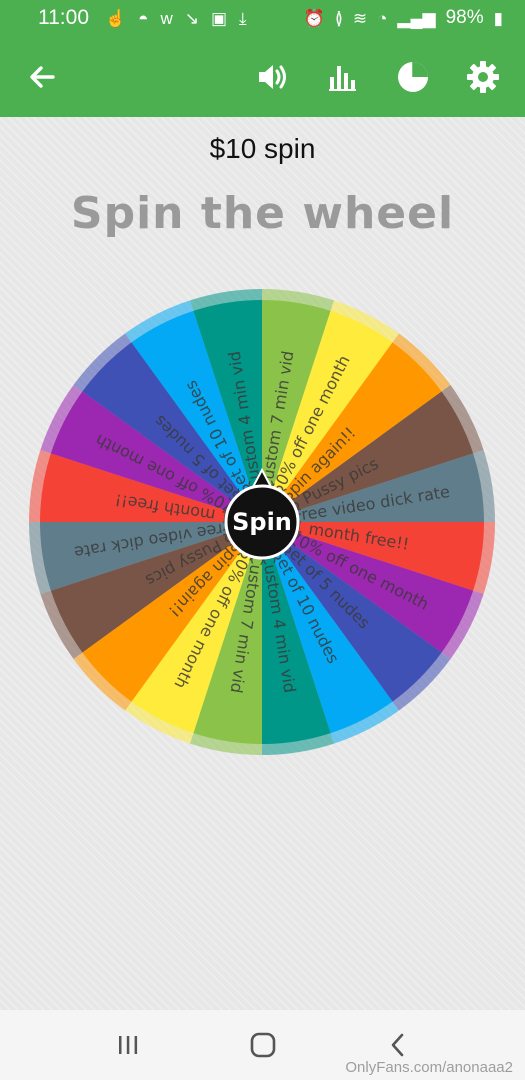 This screenshot has height=1080, width=525. I want to click on status-left: 11:00 ☝ ◓ w ↘ ▣ ⤓, so click(142, 18).